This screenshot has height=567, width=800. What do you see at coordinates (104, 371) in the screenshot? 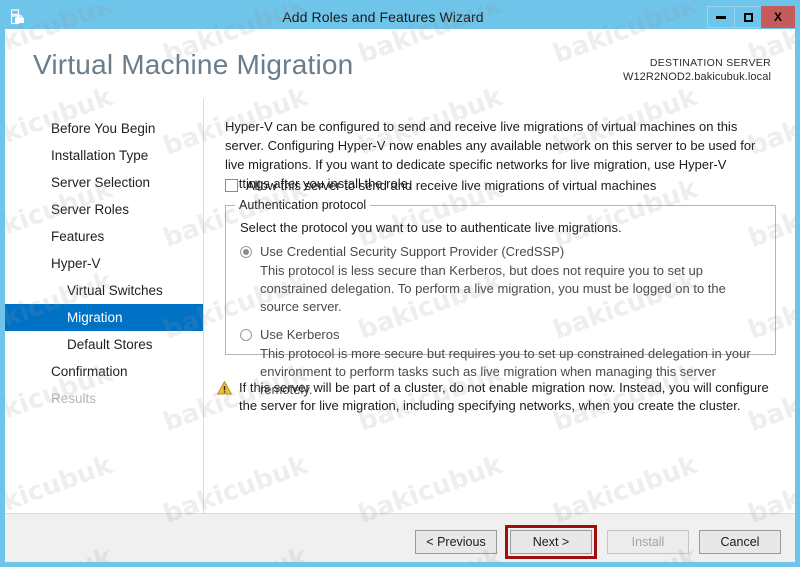
I see `sidebar-item-confirmation: Confirmation` at bounding box center [104, 371].